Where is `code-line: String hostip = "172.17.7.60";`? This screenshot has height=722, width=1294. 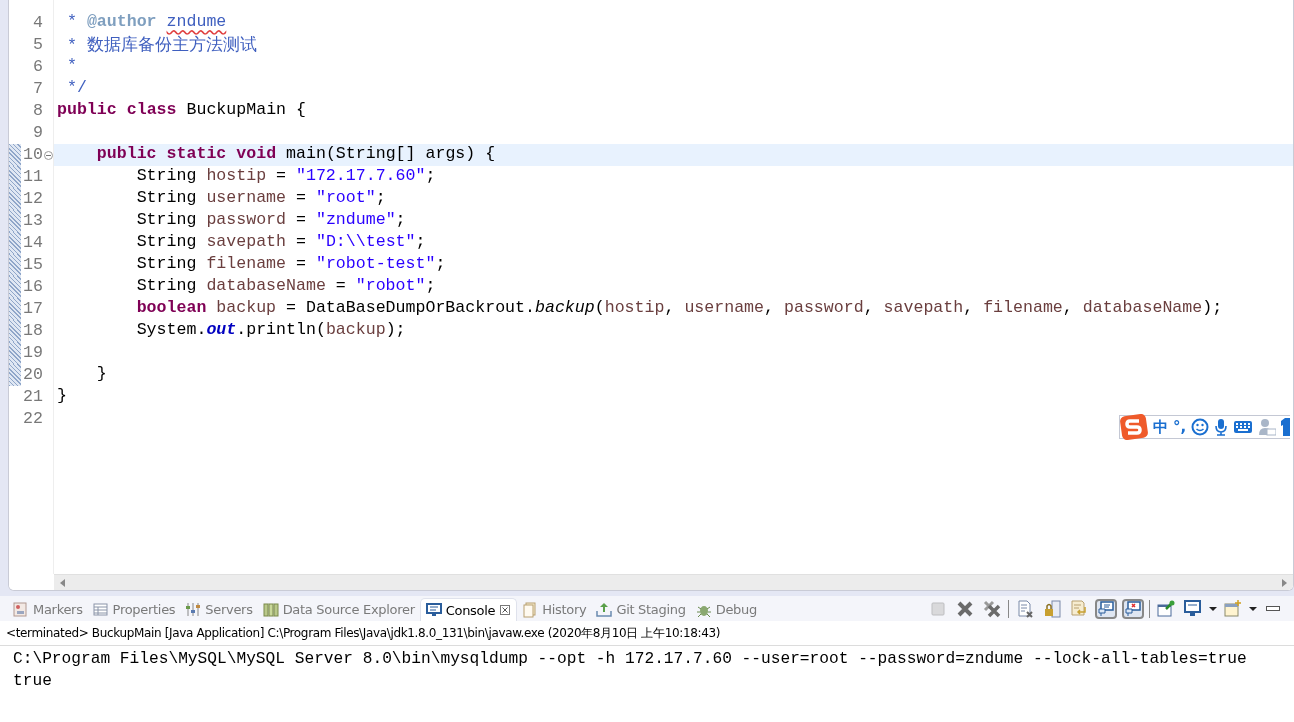
code-line: String hostip = "172.17.7.60"; is located at coordinates (286, 176).